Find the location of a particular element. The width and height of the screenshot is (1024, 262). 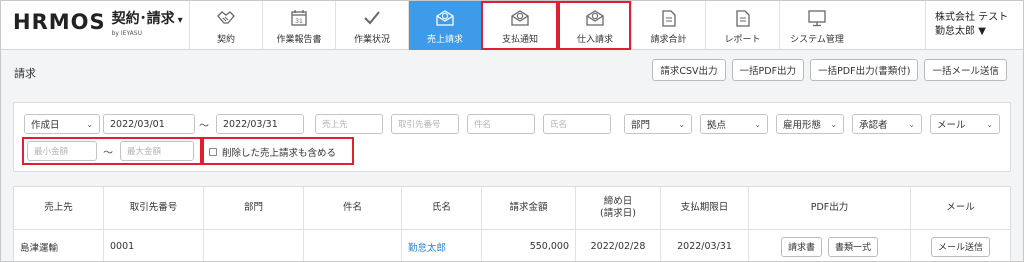

action-buttons: 請求CSV出力 一括PDF出力 一括PDF出力(書類付) 一括メール送信 is located at coordinates (829, 70).